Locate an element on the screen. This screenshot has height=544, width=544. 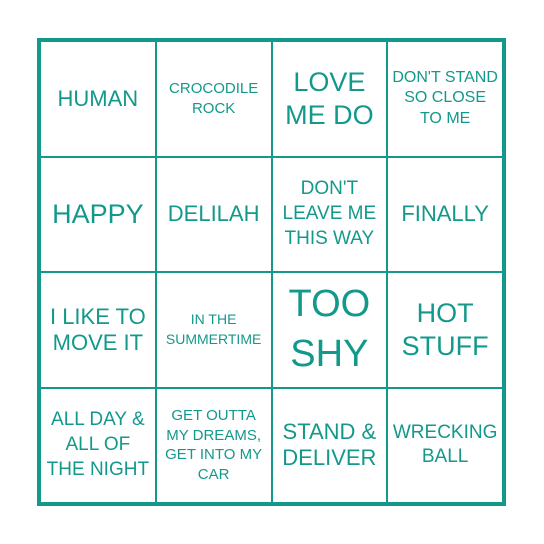
cell-text: DON'T STAND SO CLOSE TO ME is located at coordinates (445, 98).